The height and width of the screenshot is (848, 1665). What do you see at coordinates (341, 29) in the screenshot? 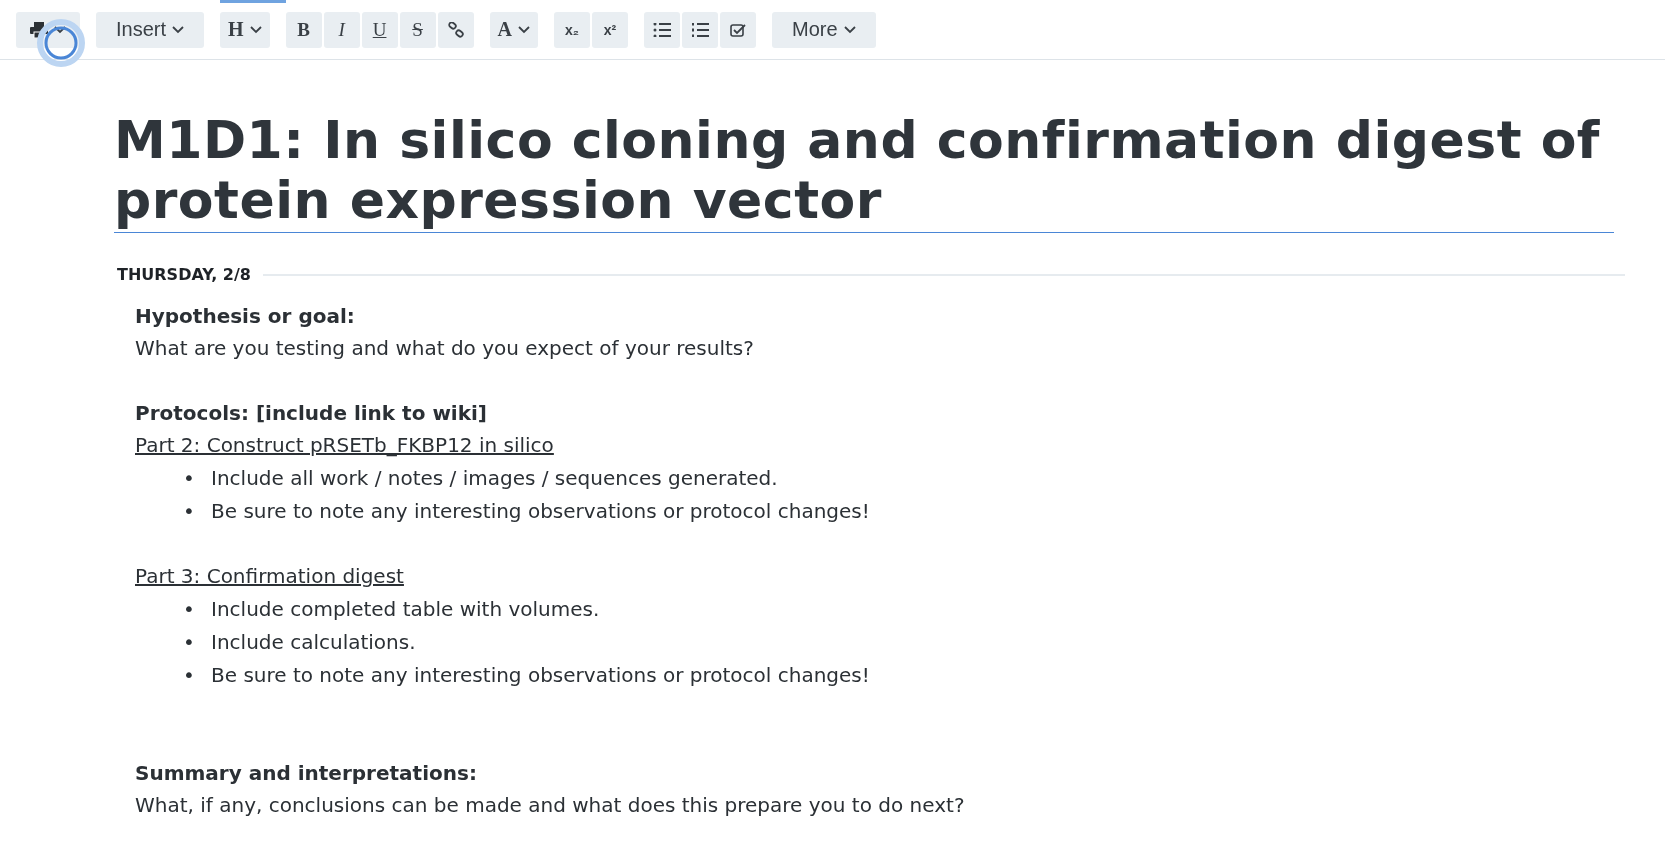
I see `format-button: I` at bounding box center [341, 29].